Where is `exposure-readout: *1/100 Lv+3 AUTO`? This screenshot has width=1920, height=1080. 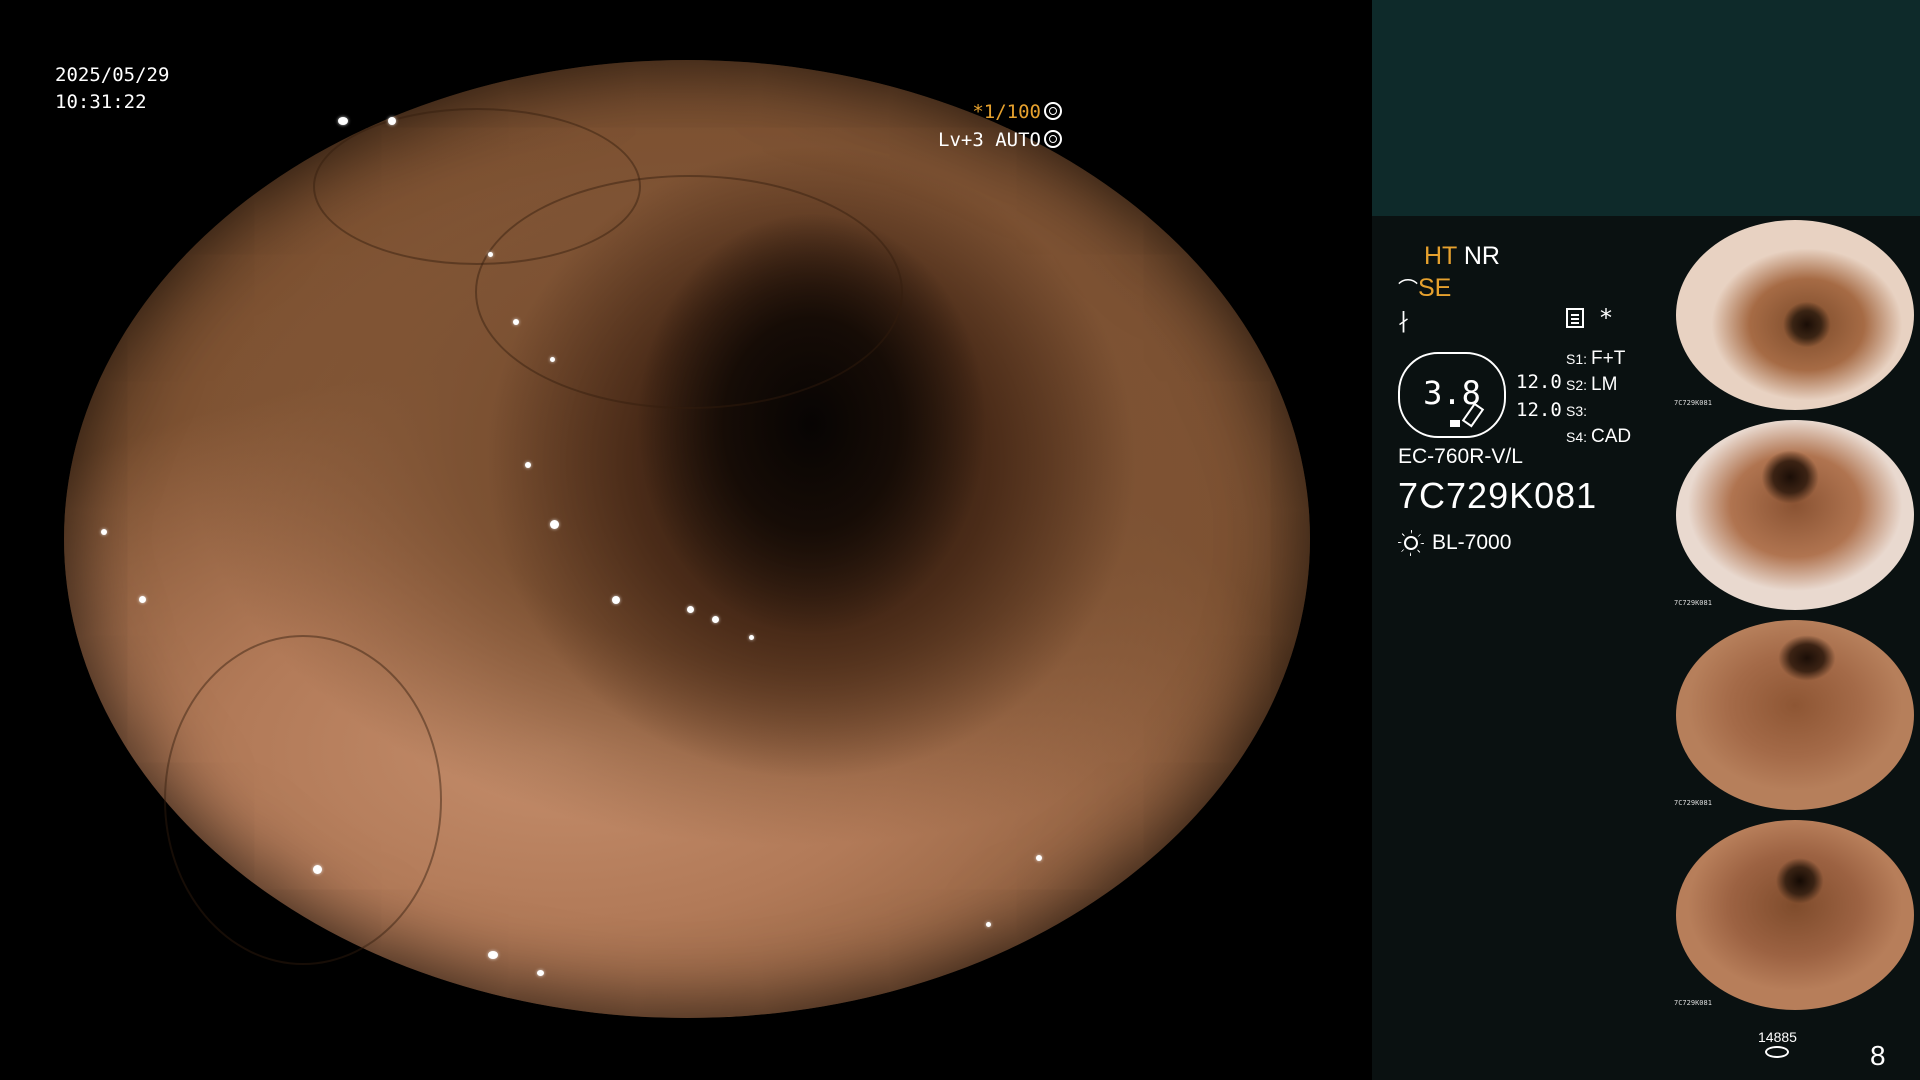 exposure-readout: *1/100 Lv+3 AUTO is located at coordinates (1000, 126).